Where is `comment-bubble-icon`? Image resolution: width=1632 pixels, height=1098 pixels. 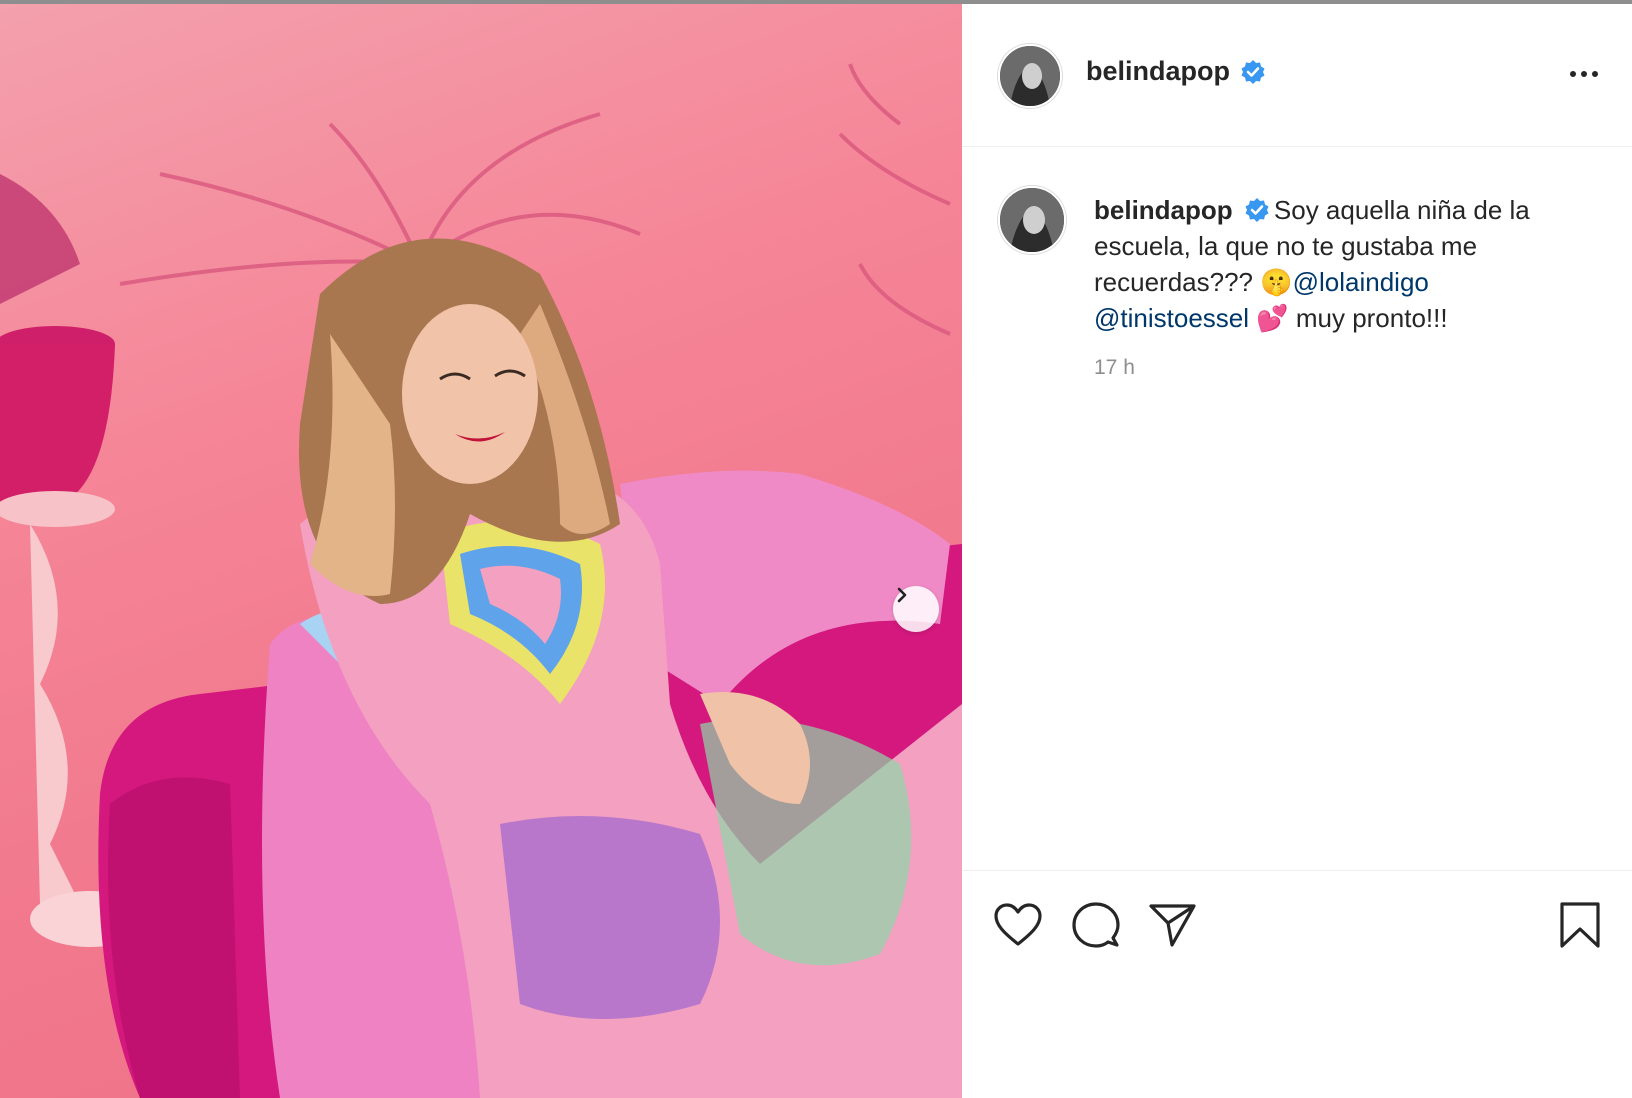 comment-bubble-icon is located at coordinates (1096, 925).